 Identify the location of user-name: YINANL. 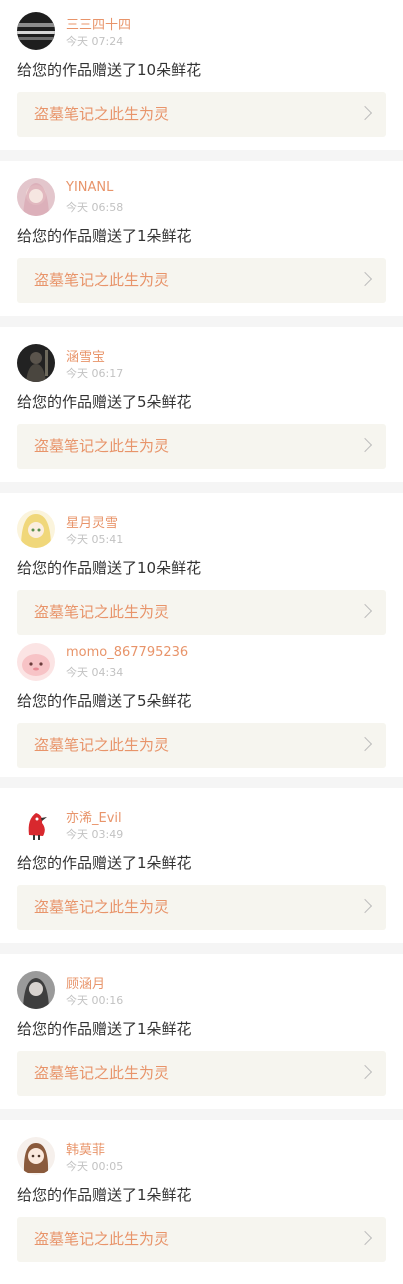
(89, 187).